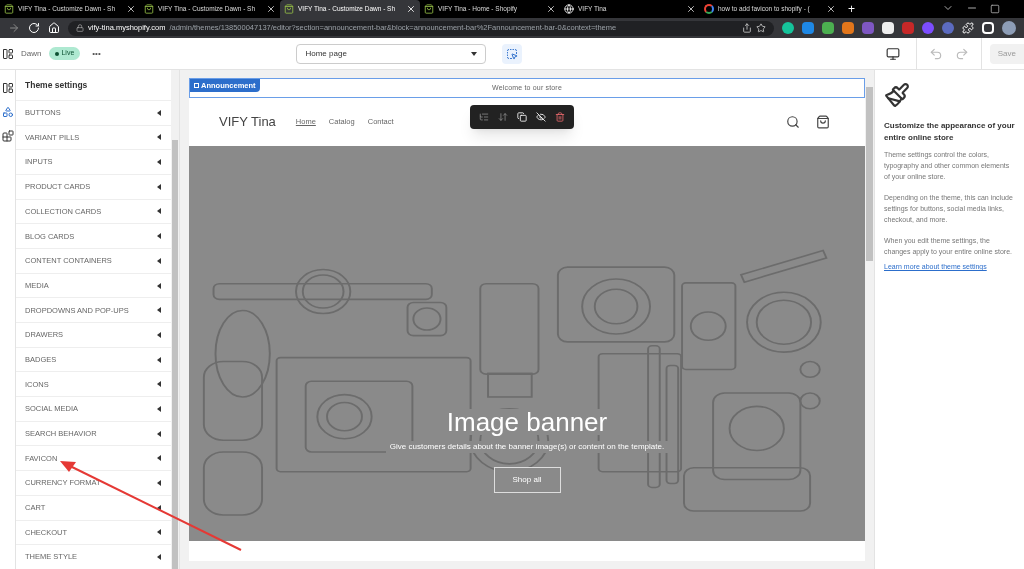  Describe the element at coordinates (483, 117) in the screenshot. I see `tree-icon` at that location.